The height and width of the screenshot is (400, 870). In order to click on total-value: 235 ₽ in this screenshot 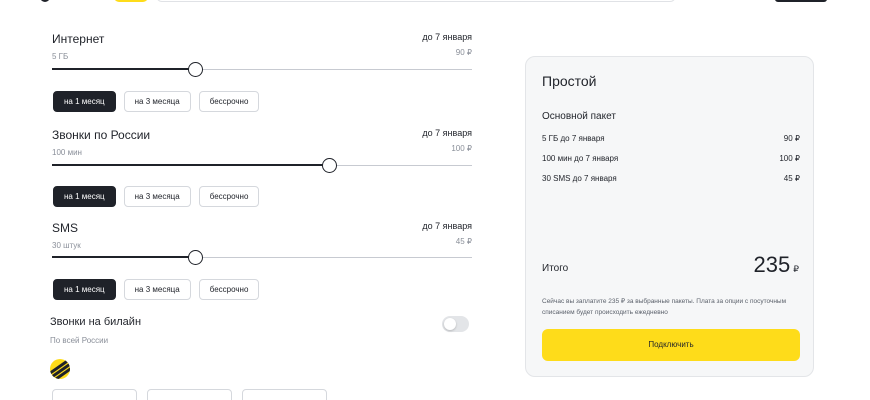, I will do `click(776, 265)`.